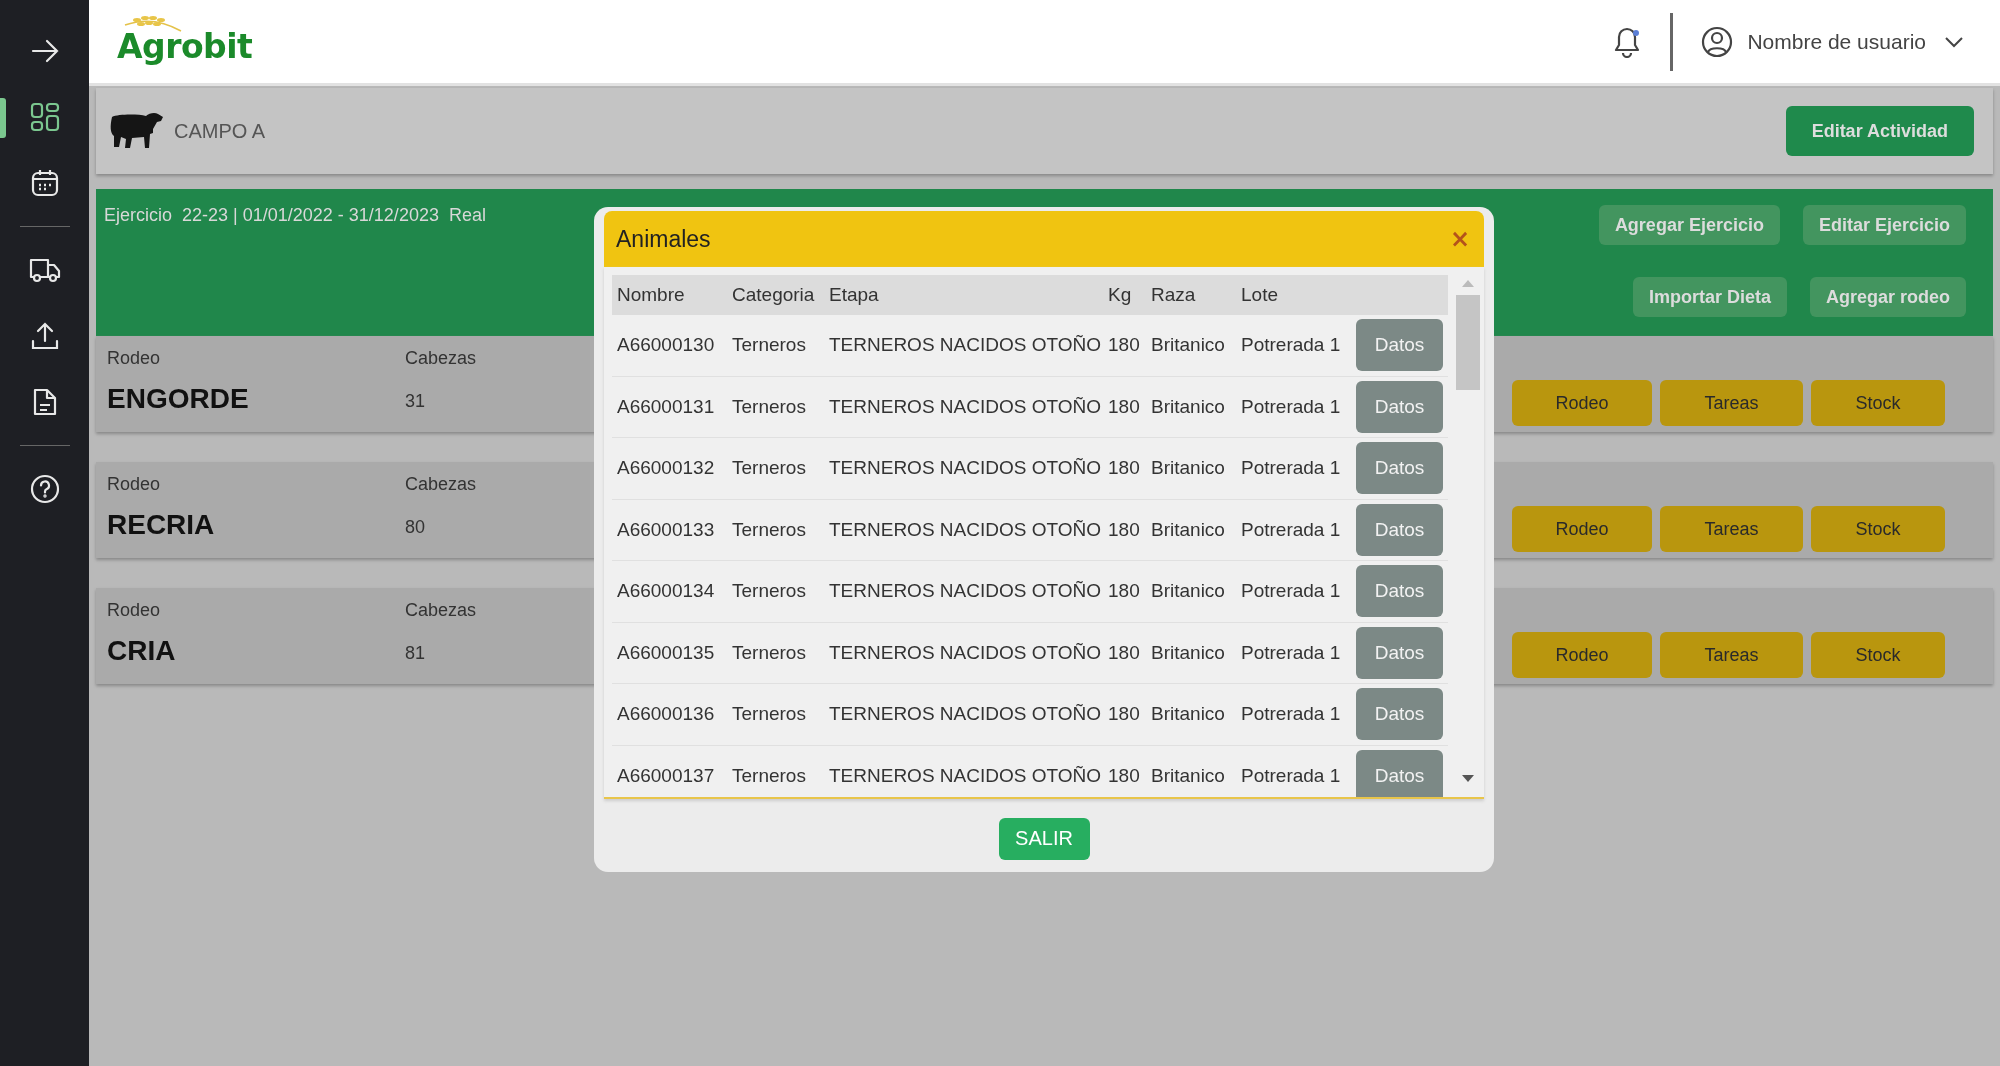  What do you see at coordinates (44, 270) in the screenshot?
I see `truck-icon` at bounding box center [44, 270].